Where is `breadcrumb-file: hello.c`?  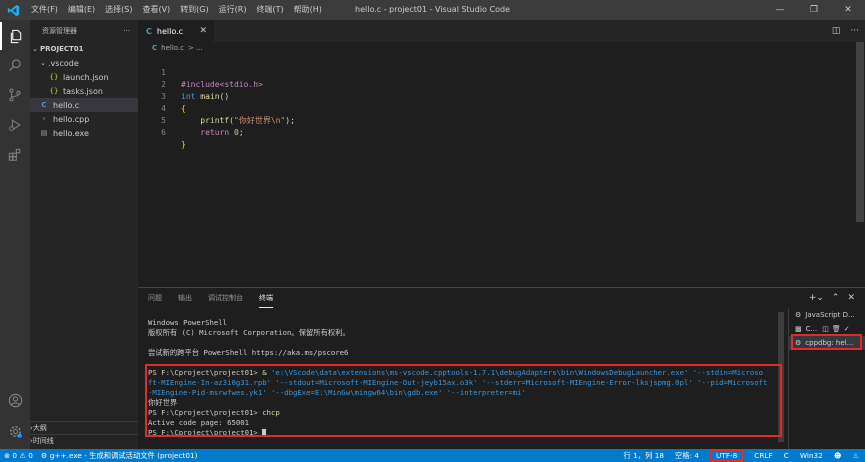
breadcrumb-file: hello.c is located at coordinates (172, 48).